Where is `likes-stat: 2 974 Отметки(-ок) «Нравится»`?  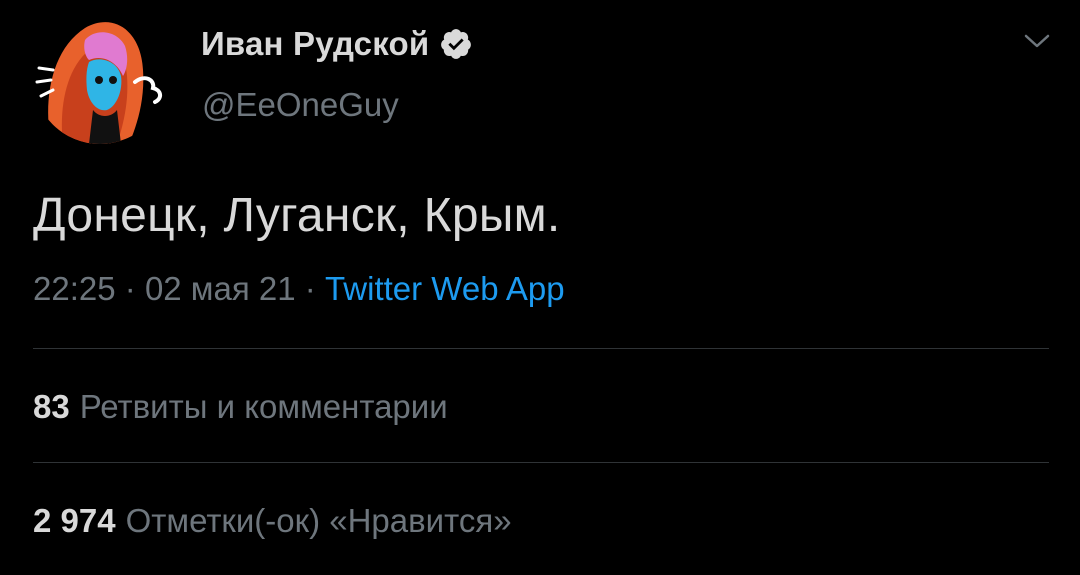 likes-stat: 2 974 Отметки(-ок) «Нравится» is located at coordinates (272, 521).